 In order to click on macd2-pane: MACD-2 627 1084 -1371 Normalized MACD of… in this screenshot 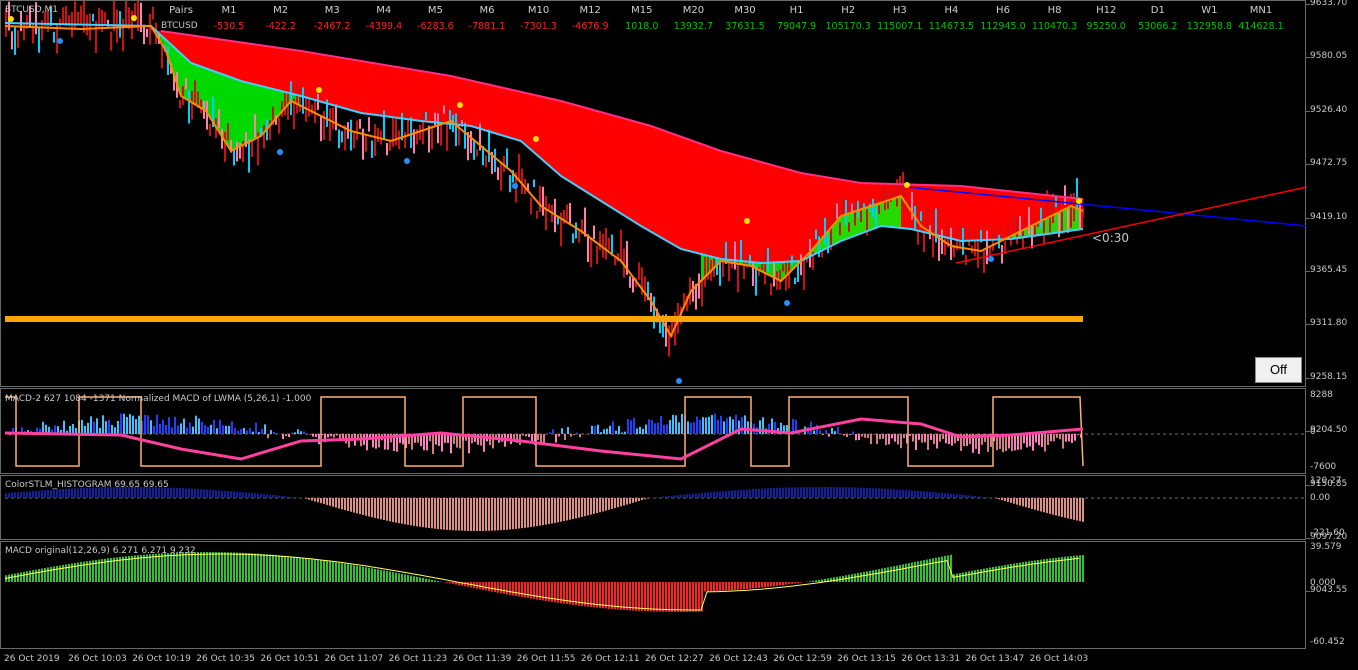, I will do `click(653, 431)`.